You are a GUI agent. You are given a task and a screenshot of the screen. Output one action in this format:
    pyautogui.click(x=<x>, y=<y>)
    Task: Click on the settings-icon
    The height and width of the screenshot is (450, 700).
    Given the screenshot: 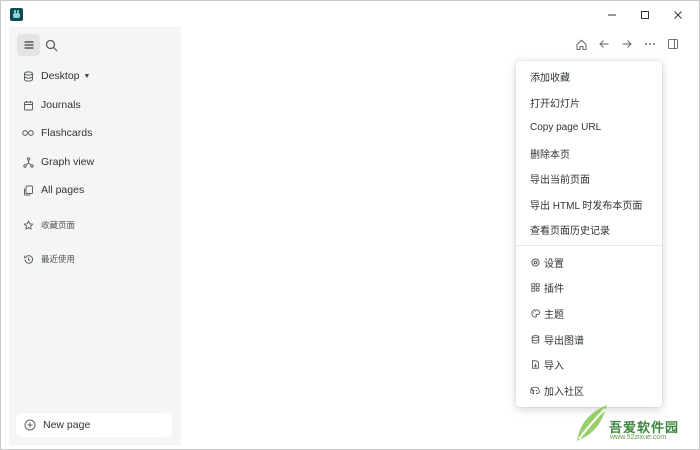 What is the action you would take?
    pyautogui.click(x=535, y=262)
    